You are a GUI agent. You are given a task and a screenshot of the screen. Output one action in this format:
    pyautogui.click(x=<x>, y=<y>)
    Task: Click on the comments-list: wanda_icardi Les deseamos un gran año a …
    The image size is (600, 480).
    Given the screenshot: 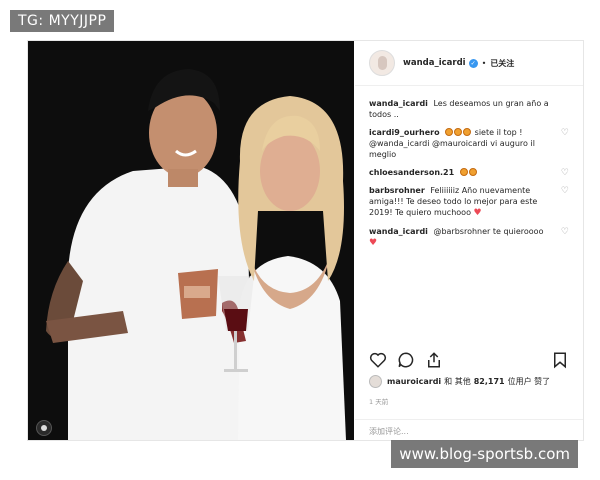 What is the action you would take?
    pyautogui.click(x=469, y=167)
    